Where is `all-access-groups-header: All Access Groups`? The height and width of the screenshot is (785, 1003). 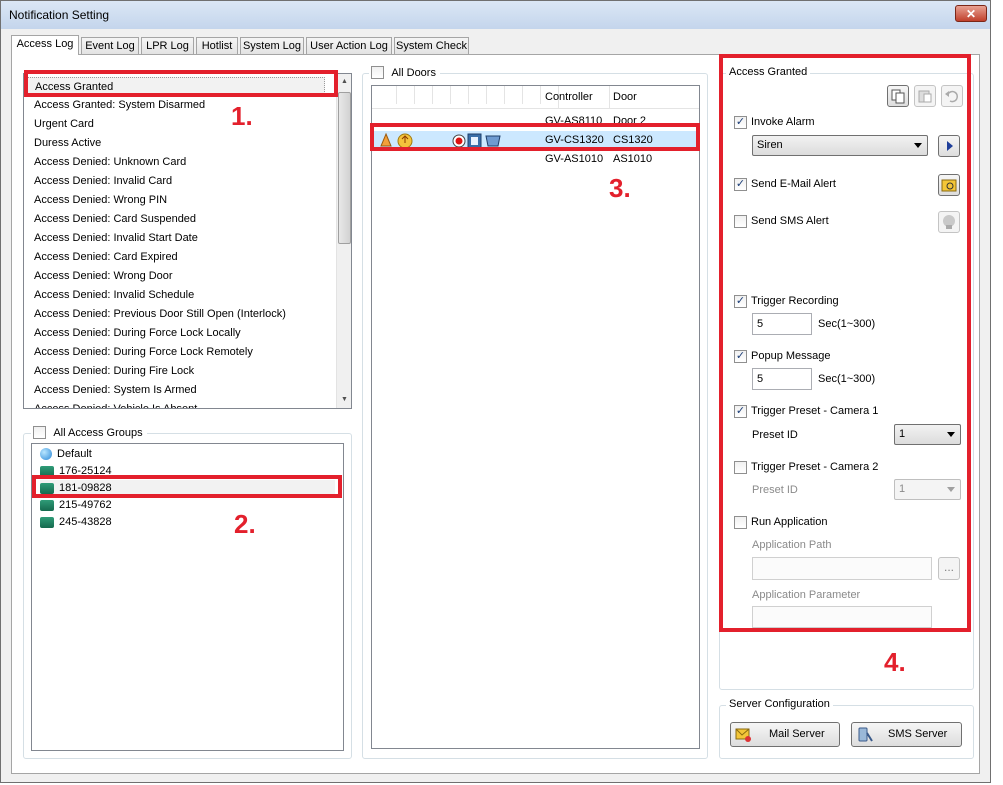
all-access-groups-header: All Access Groups is located at coordinates (89, 434).